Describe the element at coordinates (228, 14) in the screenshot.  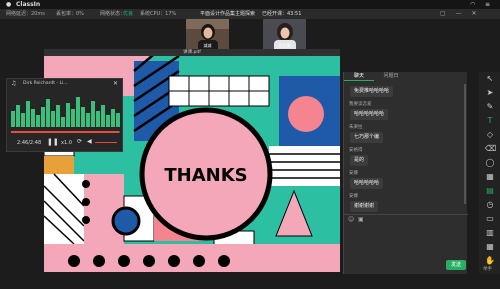
I see `class-title: 平面设计作品集主题探索` at that location.